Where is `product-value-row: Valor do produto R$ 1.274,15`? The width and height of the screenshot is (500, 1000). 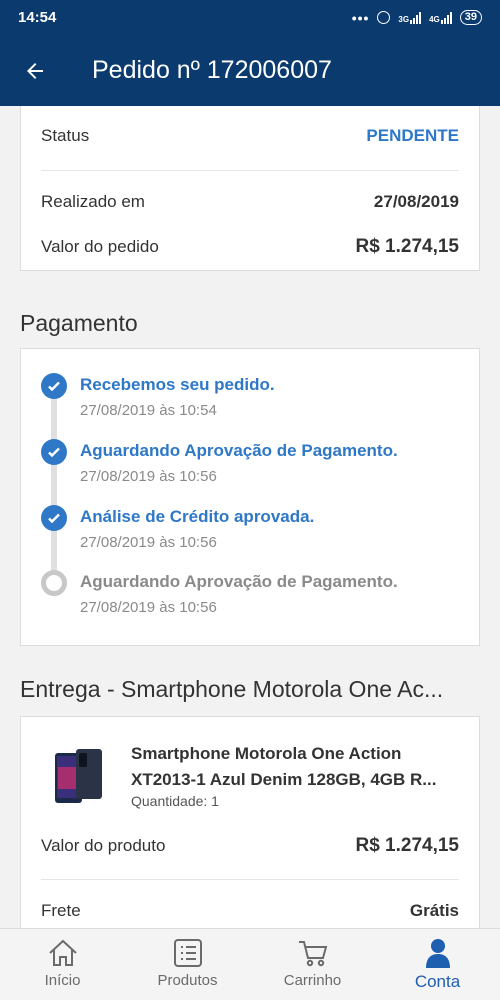 product-value-row: Valor do produto R$ 1.274,15 is located at coordinates (250, 846).